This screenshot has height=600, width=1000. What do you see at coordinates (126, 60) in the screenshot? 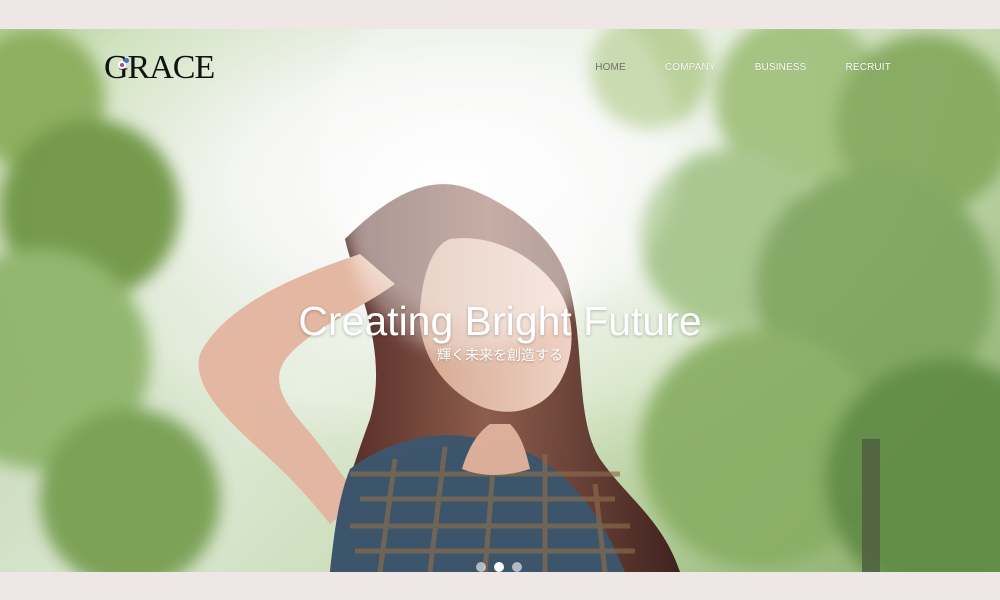
I see `logo-accent-dot-icon-blue` at bounding box center [126, 60].